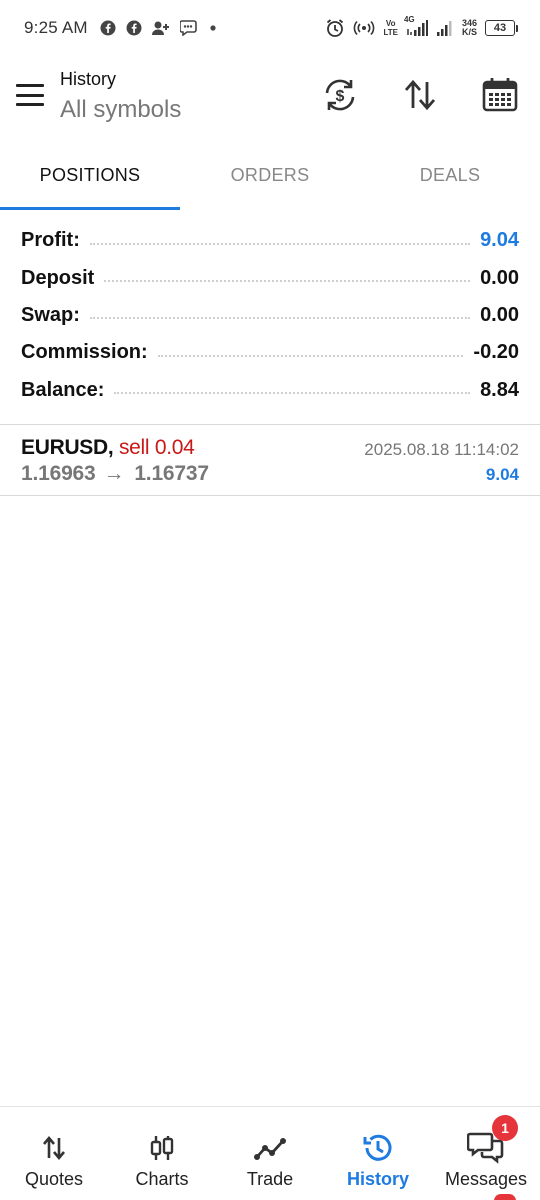  Describe the element at coordinates (50, 314) in the screenshot. I see `swap-label: Swap:` at that location.